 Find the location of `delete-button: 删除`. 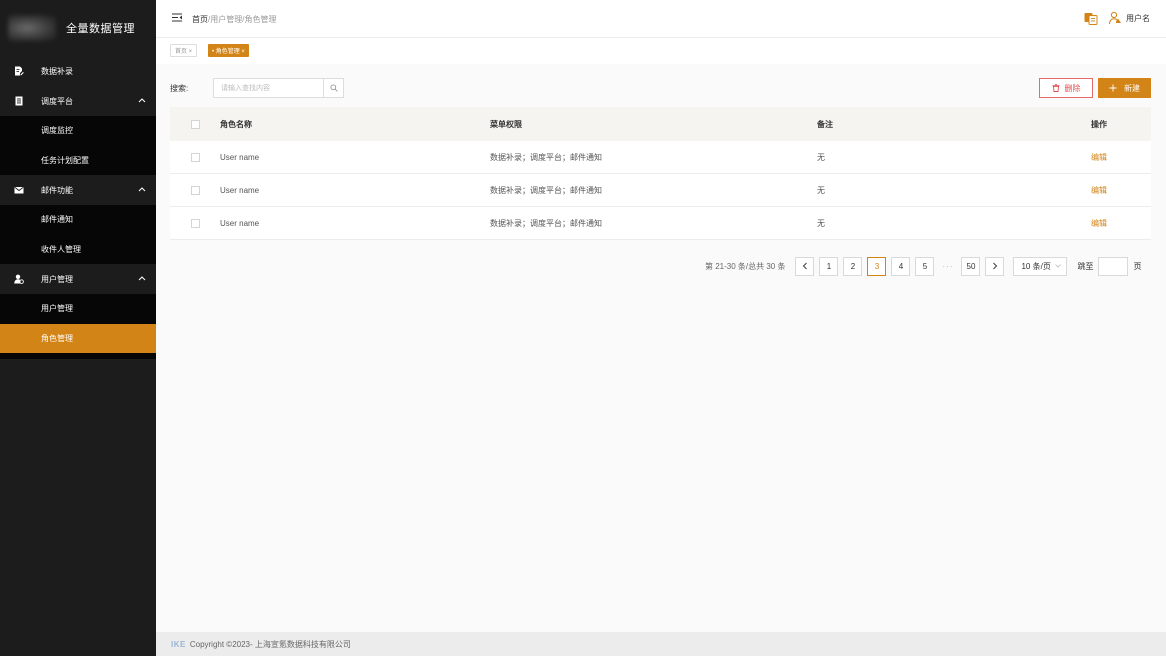

delete-button: 删除 is located at coordinates (1066, 88).